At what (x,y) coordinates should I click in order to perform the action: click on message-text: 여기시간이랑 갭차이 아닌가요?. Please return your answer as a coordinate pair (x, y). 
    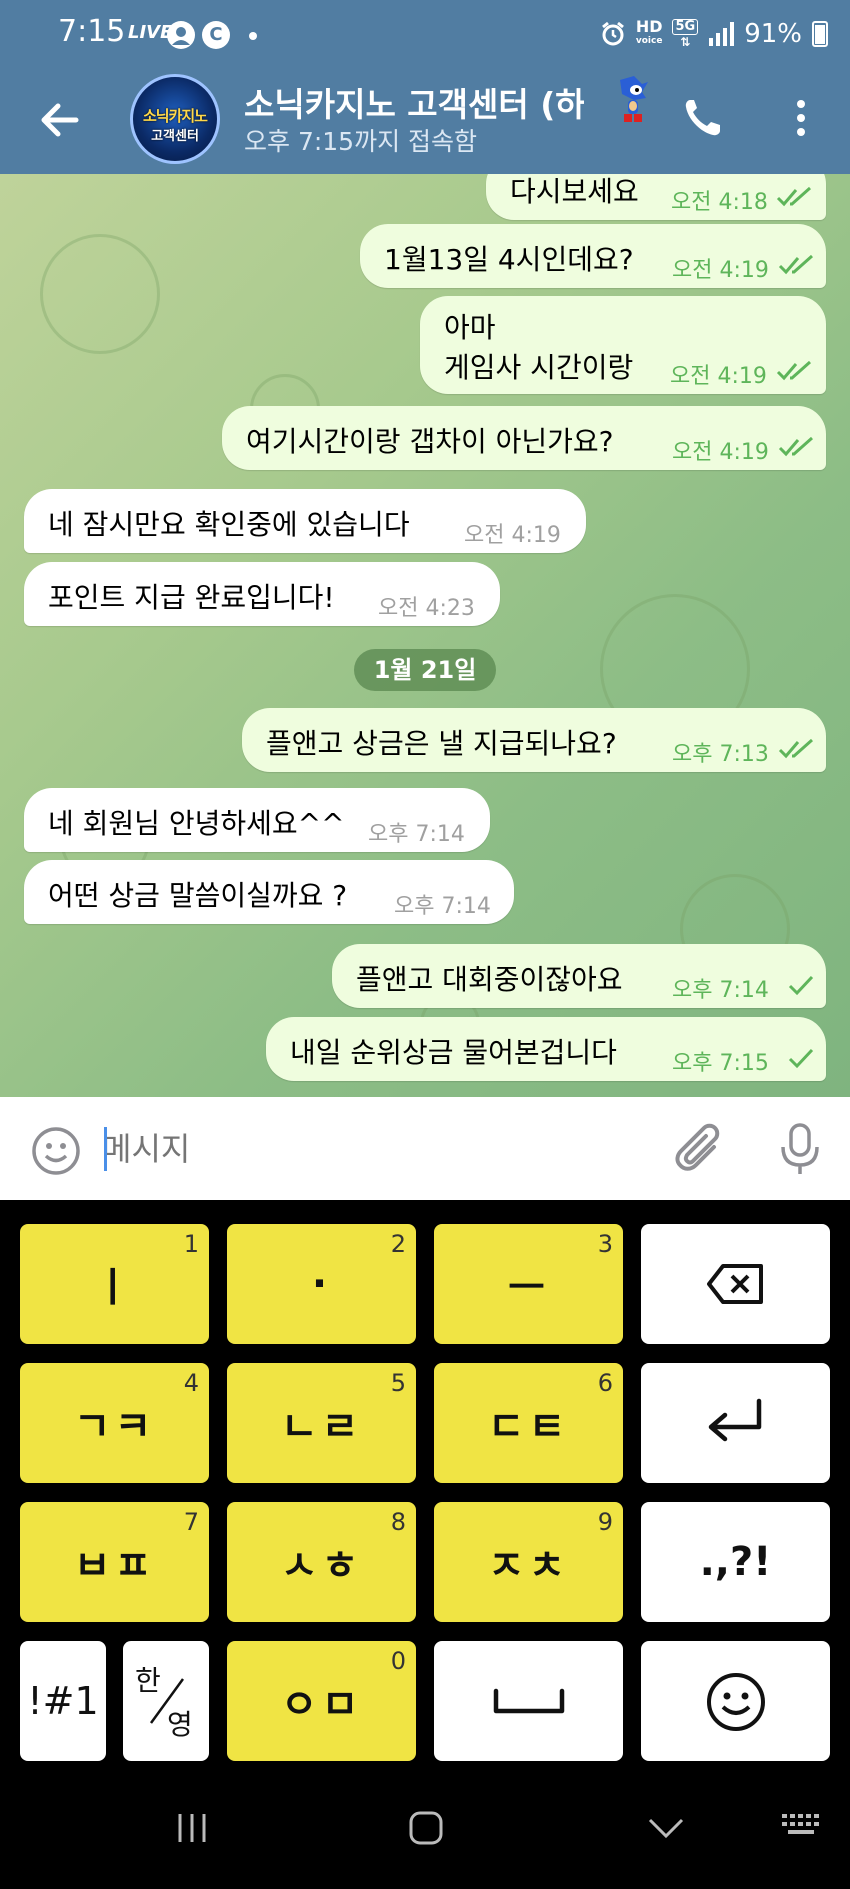
    Looking at the image, I should click on (430, 441).